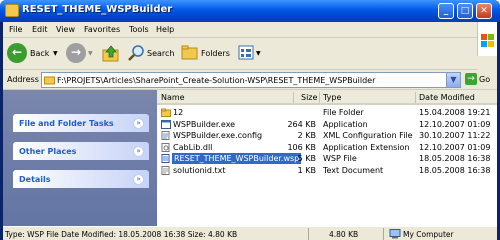  Describe the element at coordinates (102, 29) in the screenshot. I see `menu-favorites: Favorites` at that location.